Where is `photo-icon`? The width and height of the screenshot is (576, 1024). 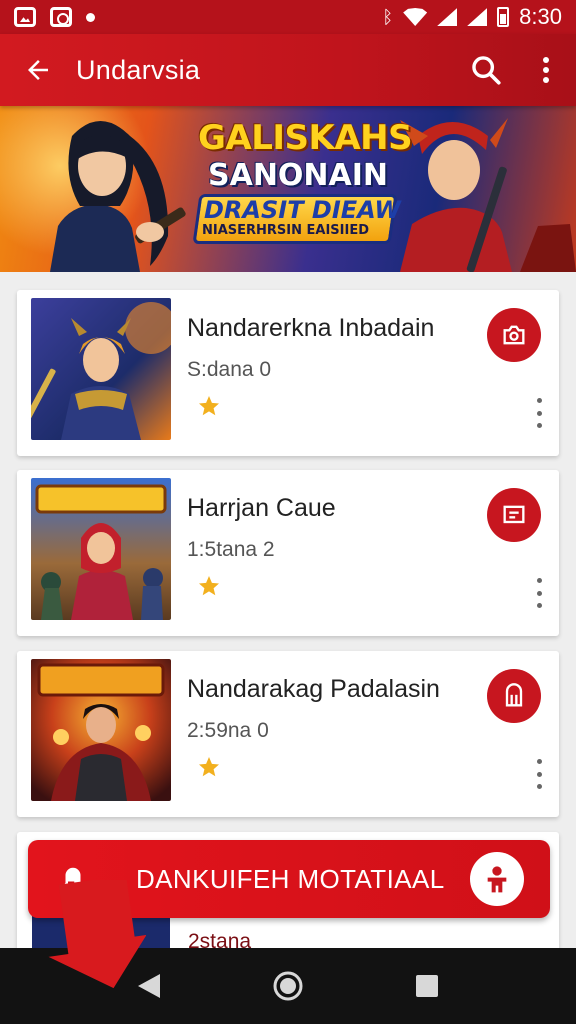 photo-icon is located at coordinates (25, 17).